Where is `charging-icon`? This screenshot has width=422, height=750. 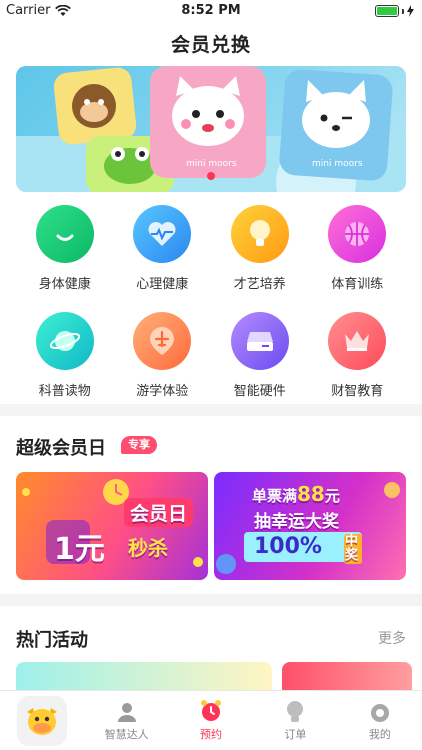 charging-icon is located at coordinates (410, 11).